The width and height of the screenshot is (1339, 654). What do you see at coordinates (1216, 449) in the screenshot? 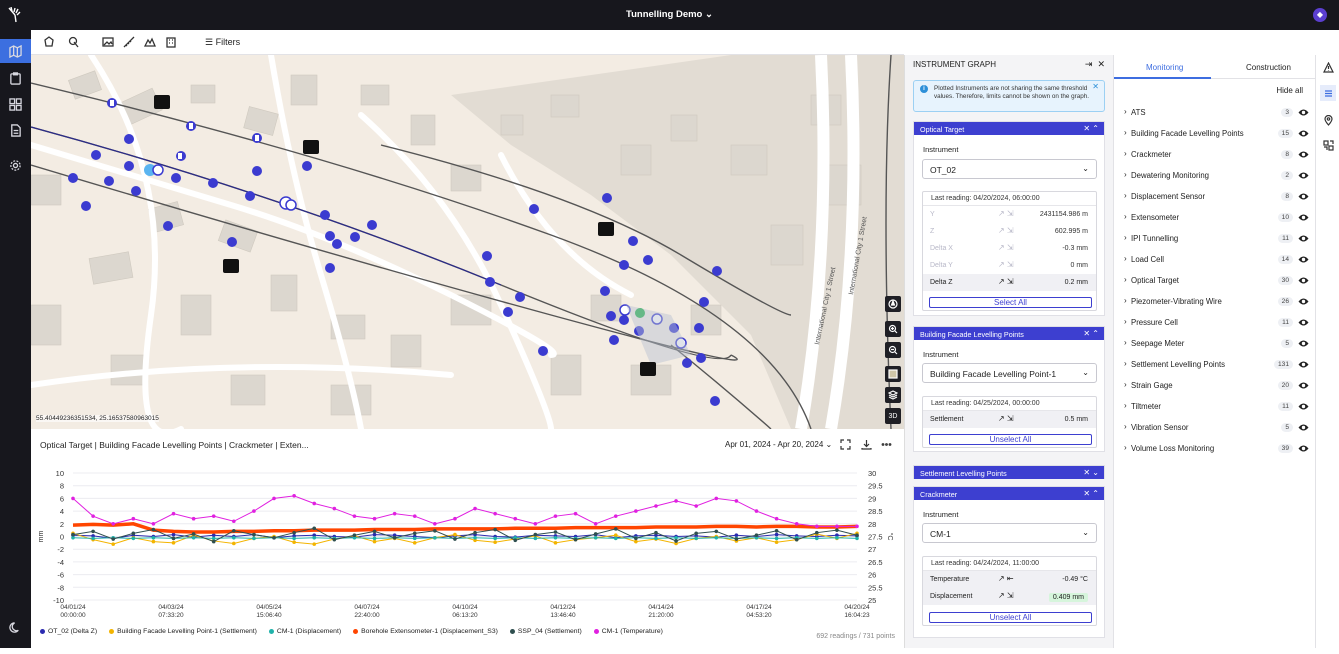
I see `list-item: › Volume Loss Monitoring 39` at bounding box center [1216, 449].